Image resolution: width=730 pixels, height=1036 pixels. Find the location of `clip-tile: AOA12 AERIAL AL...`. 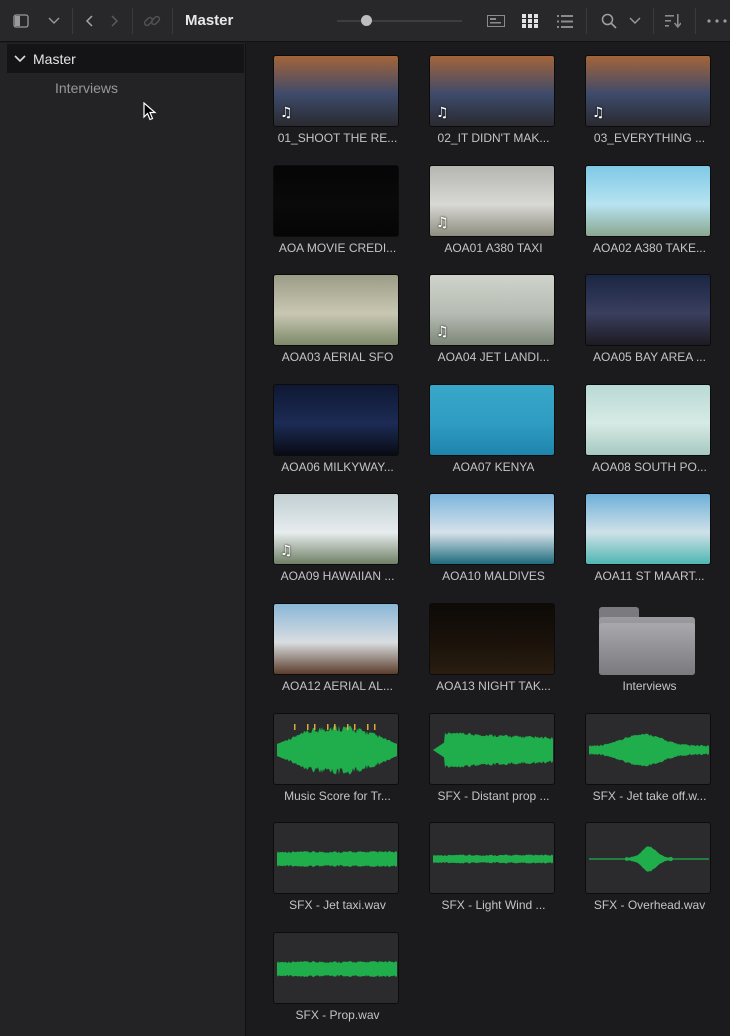

clip-tile: AOA12 AERIAL AL... is located at coordinates (340, 655).